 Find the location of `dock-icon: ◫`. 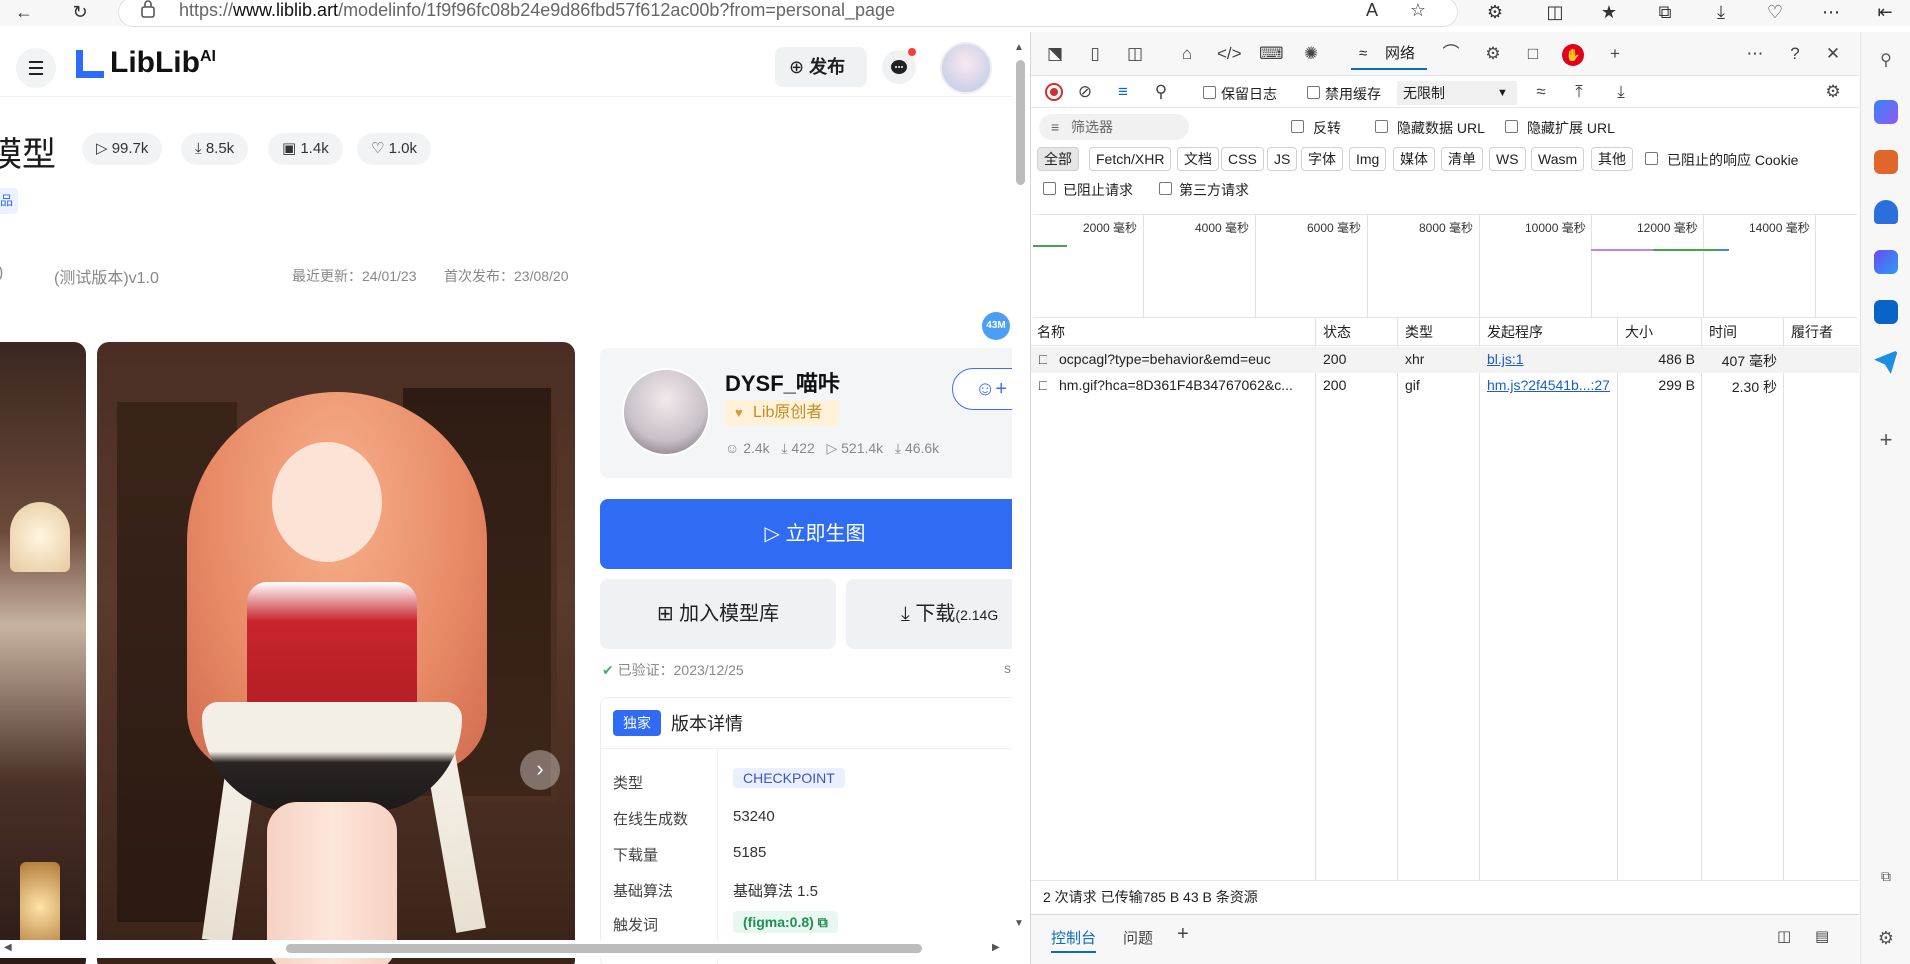

dock-icon: ◫ is located at coordinates (1135, 54).